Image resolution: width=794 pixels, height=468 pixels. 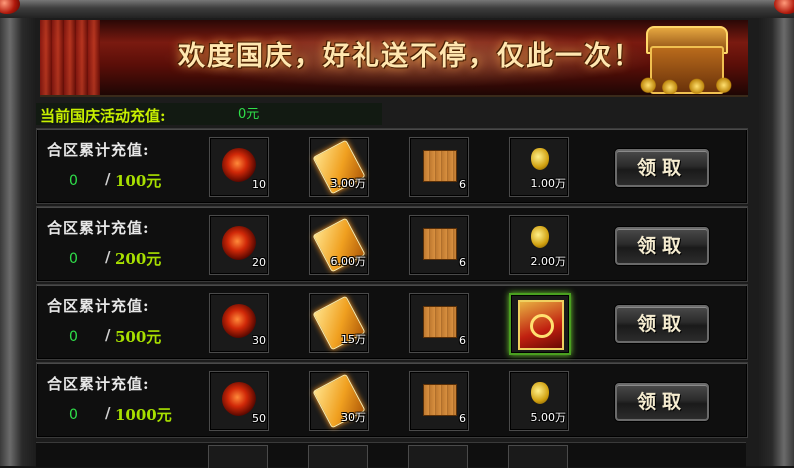 I want to click on curtain-decoration, so click(x=70, y=57).